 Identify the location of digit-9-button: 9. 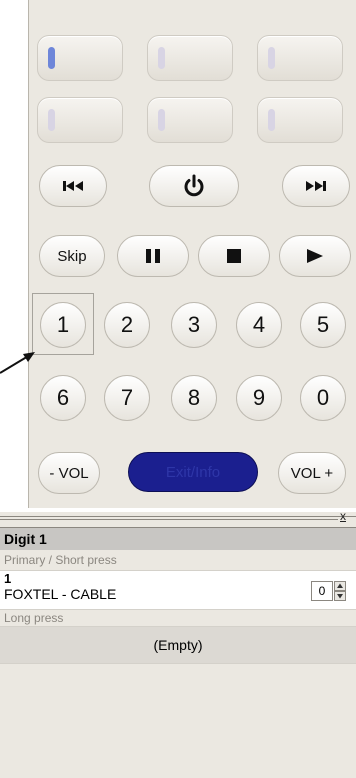
(259, 398).